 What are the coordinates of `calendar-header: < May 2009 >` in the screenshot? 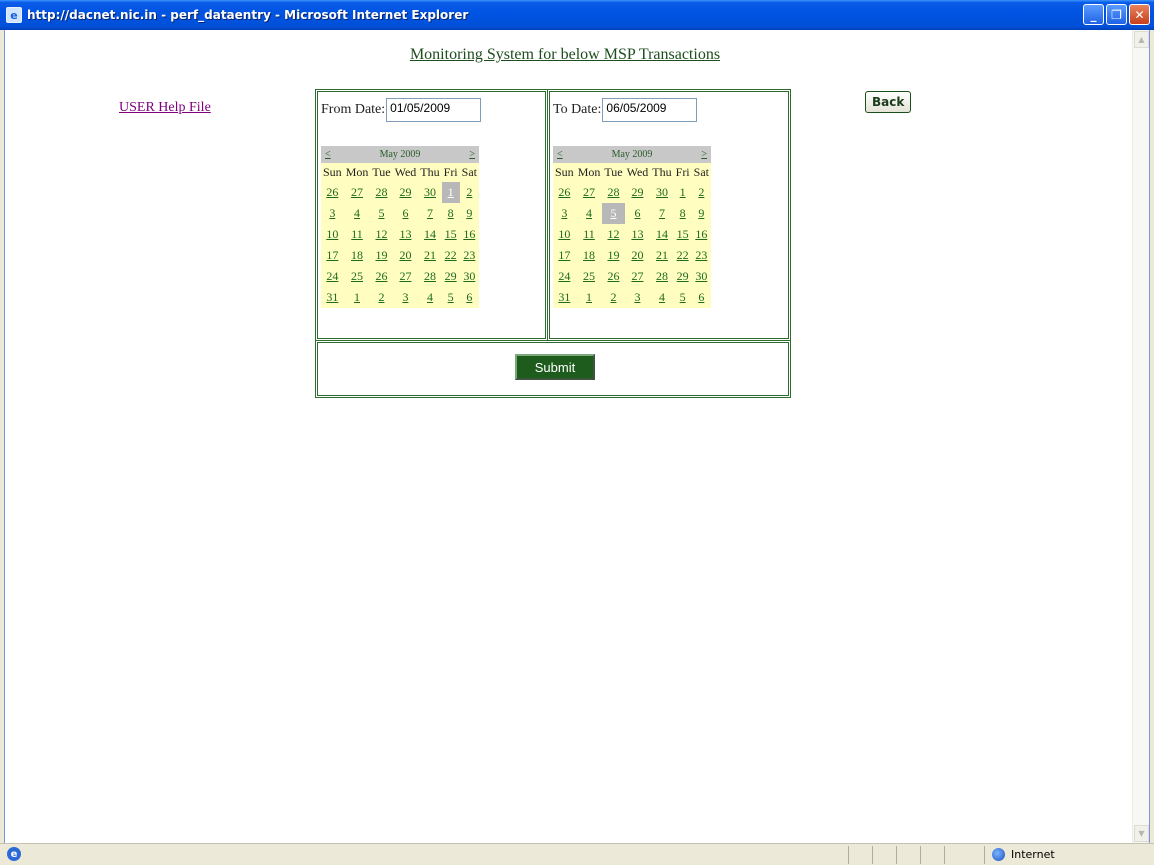 It's located at (632, 154).